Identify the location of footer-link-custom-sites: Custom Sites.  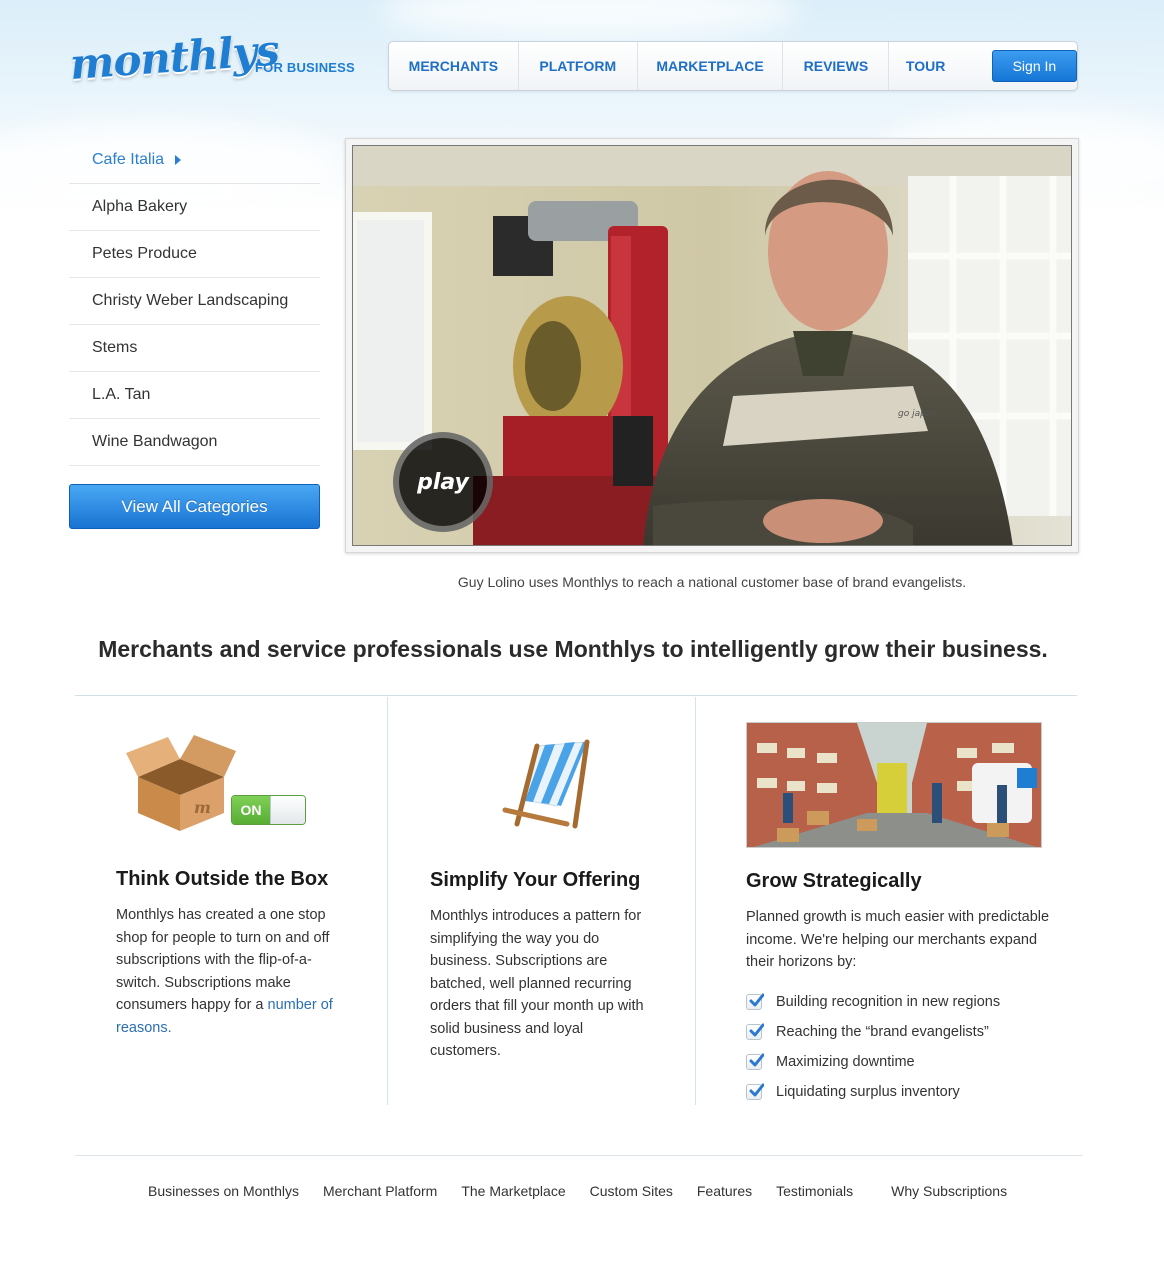
(631, 1191).